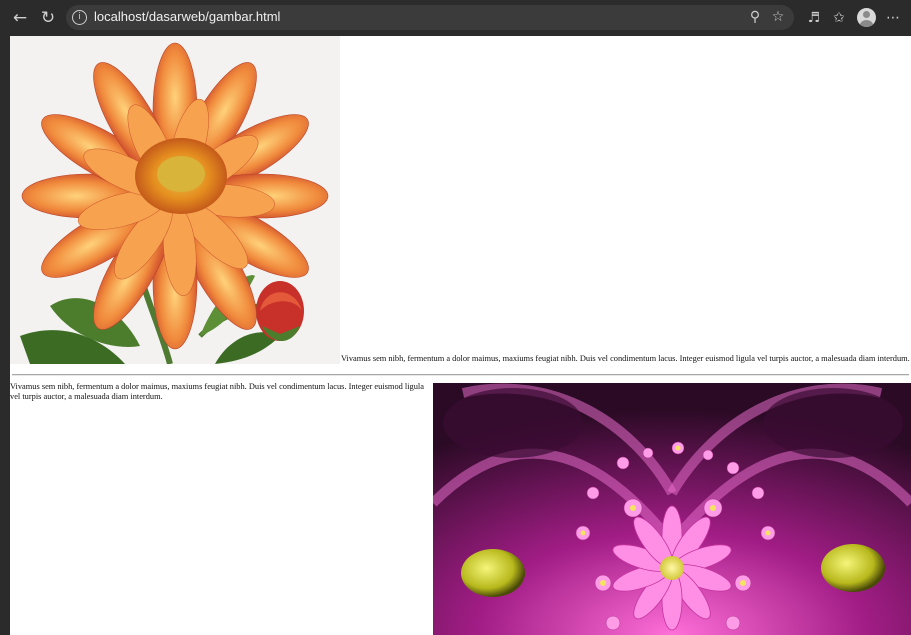 The width and height of the screenshot is (911, 635). Describe the element at coordinates (187, 16) in the screenshot. I see `url-text: localhost/dasarweb/gambar.html` at that location.